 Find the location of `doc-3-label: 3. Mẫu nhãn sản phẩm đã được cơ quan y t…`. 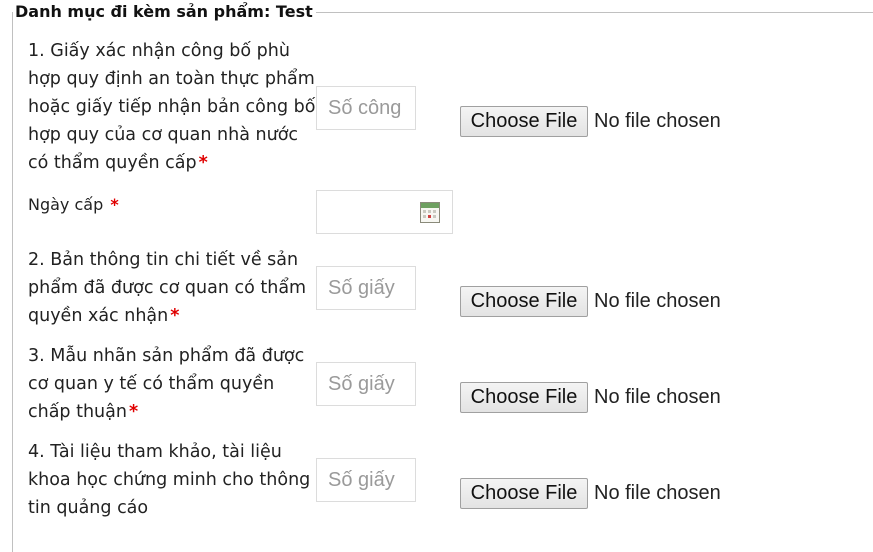

doc-3-label: 3. Mẫu nhãn sản phẩm đã được cơ quan y t… is located at coordinates (166, 384).